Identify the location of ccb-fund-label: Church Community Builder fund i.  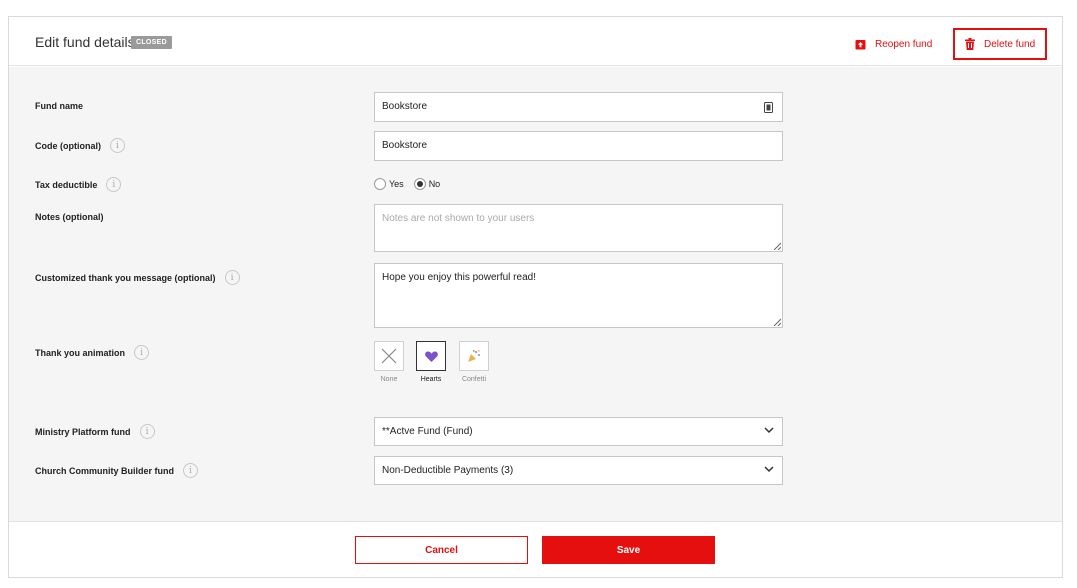
(116, 470).